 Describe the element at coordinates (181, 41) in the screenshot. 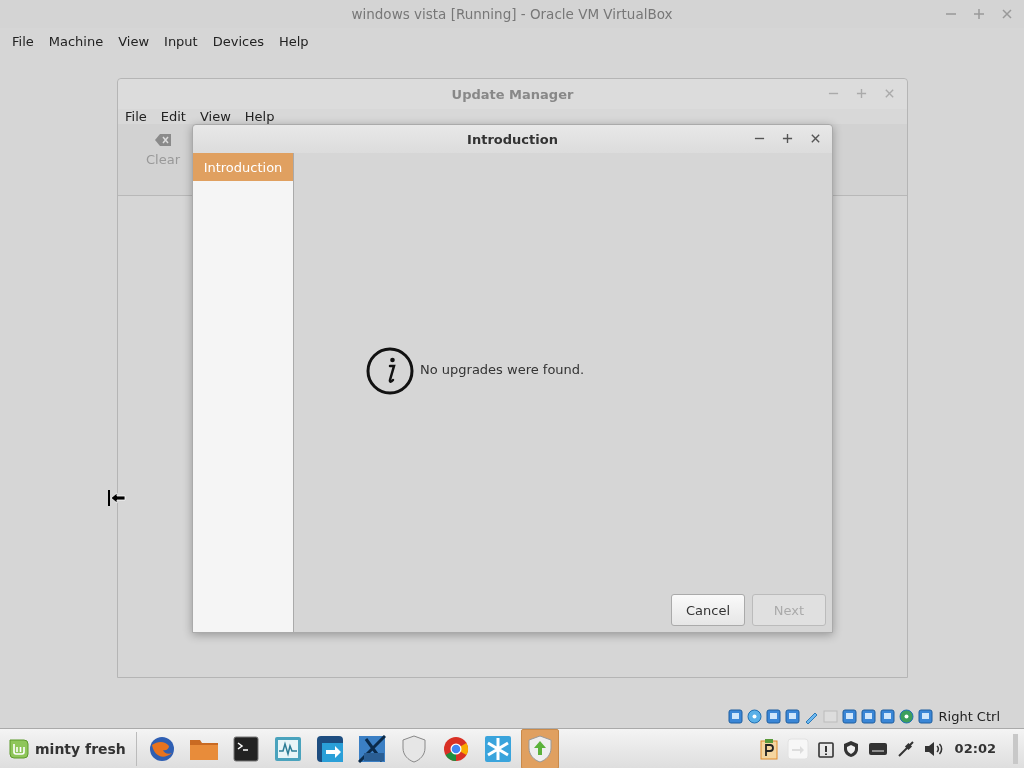

I see `menu-item: Input` at that location.